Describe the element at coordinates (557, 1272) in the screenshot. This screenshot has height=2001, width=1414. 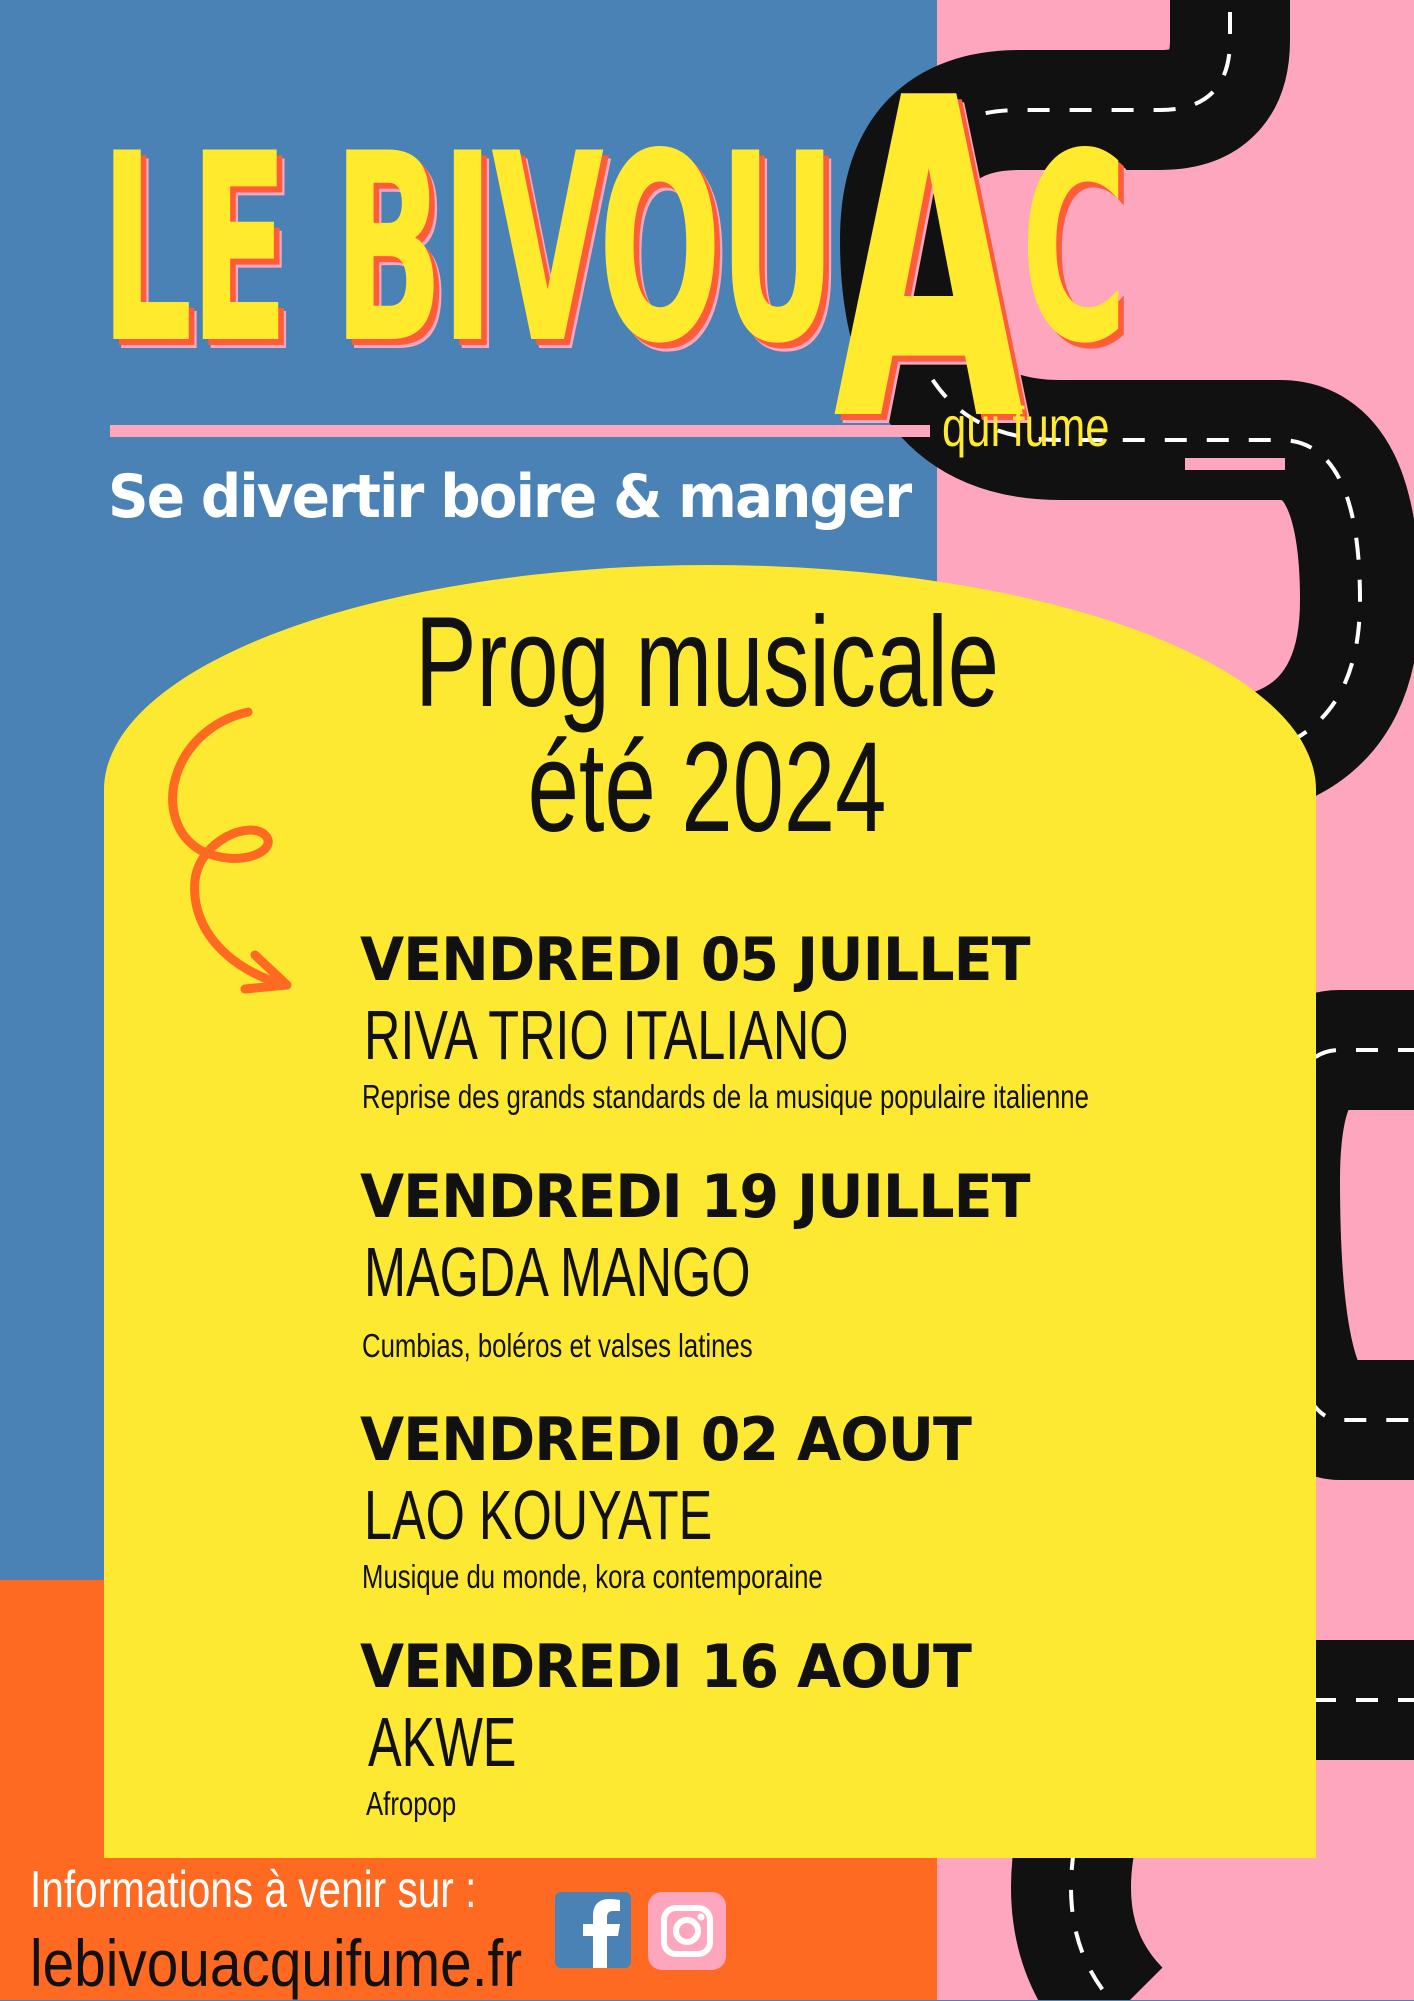
I see `event-artist: MAGDA MANGO` at that location.